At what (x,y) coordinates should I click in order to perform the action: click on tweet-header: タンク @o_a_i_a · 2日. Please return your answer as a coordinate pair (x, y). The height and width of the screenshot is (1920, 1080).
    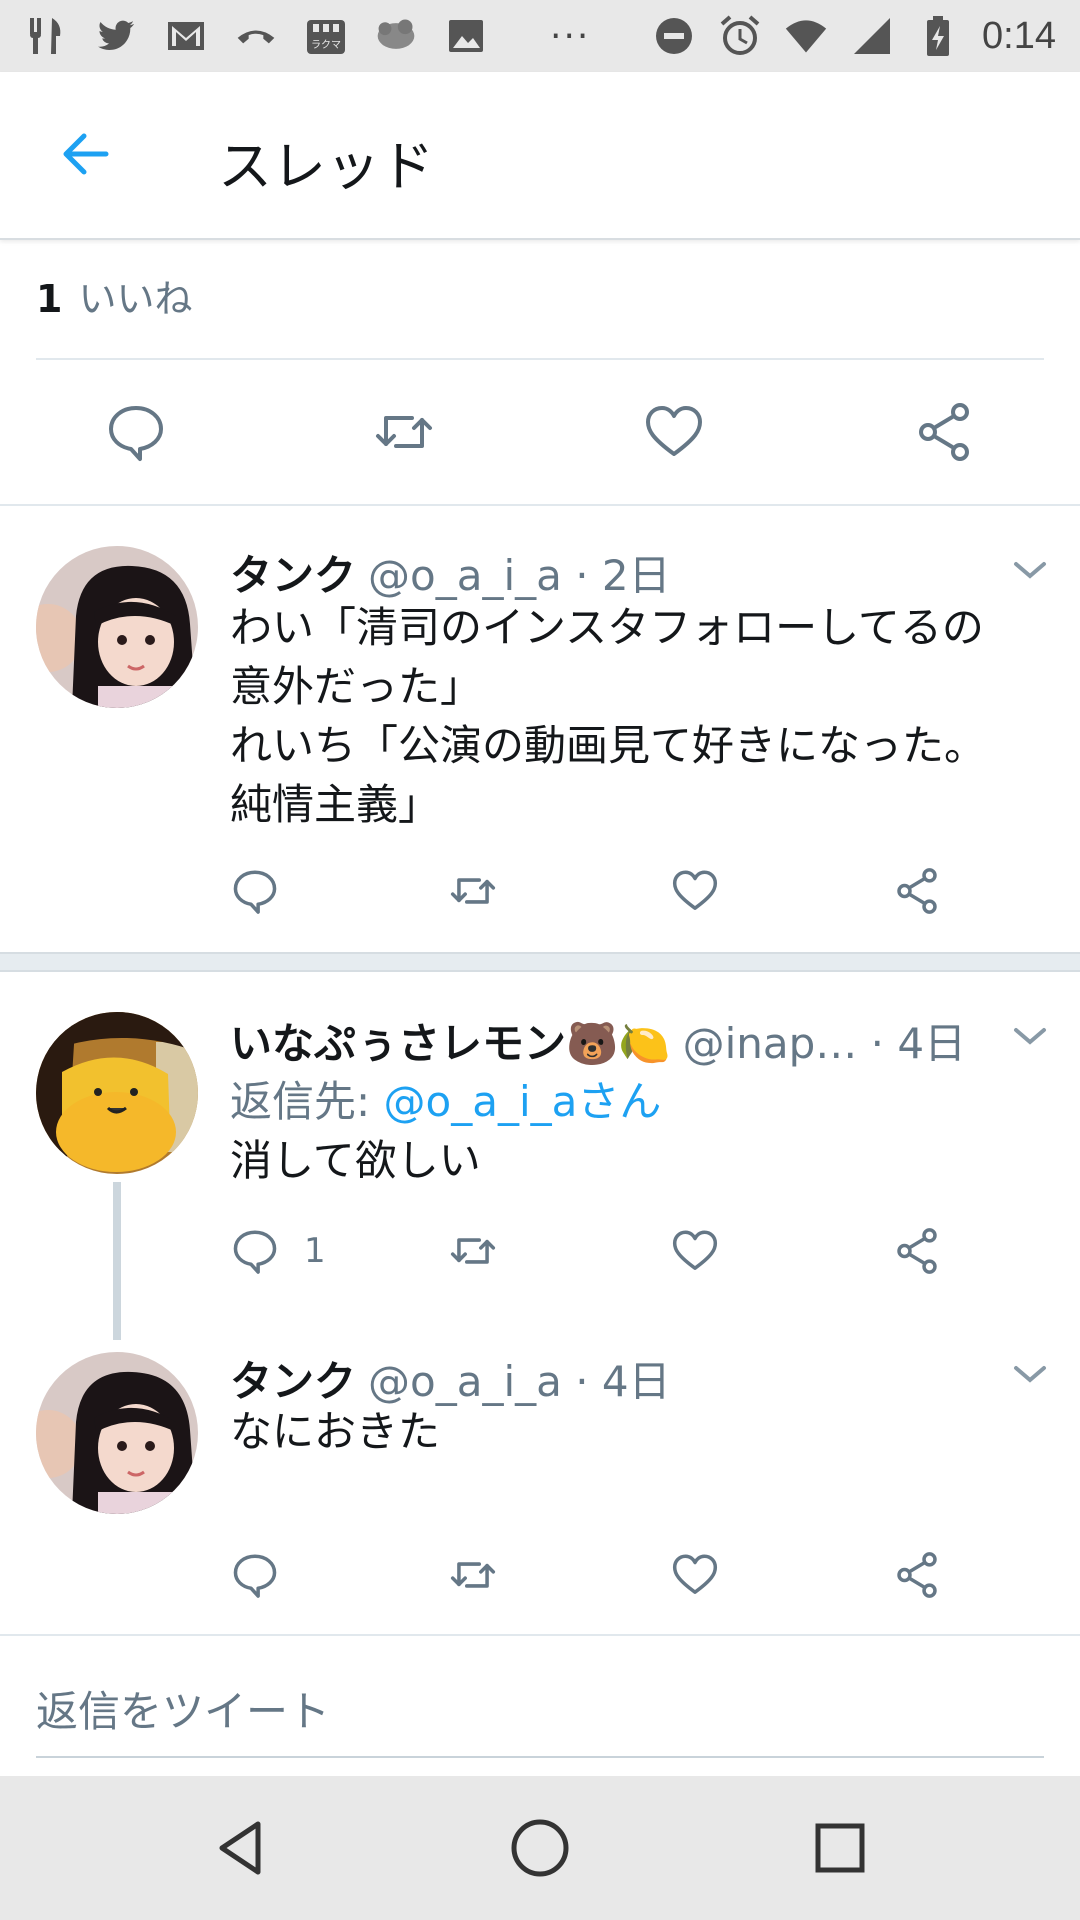
    Looking at the image, I should click on (450, 572).